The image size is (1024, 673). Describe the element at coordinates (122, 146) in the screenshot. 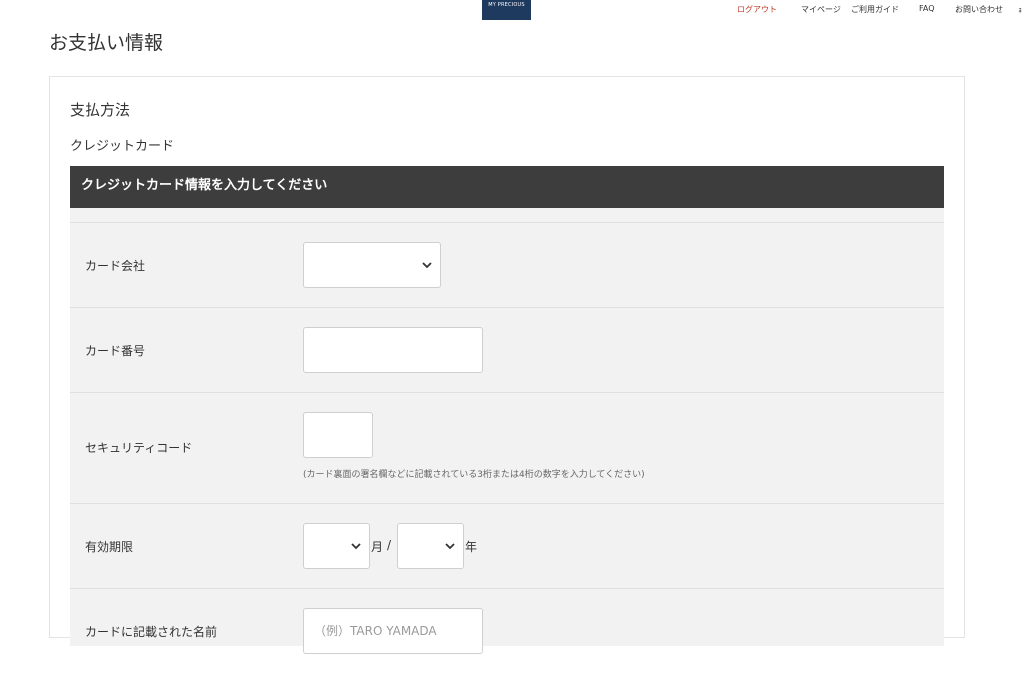

I see `payment-method-value: クレジットカード` at that location.